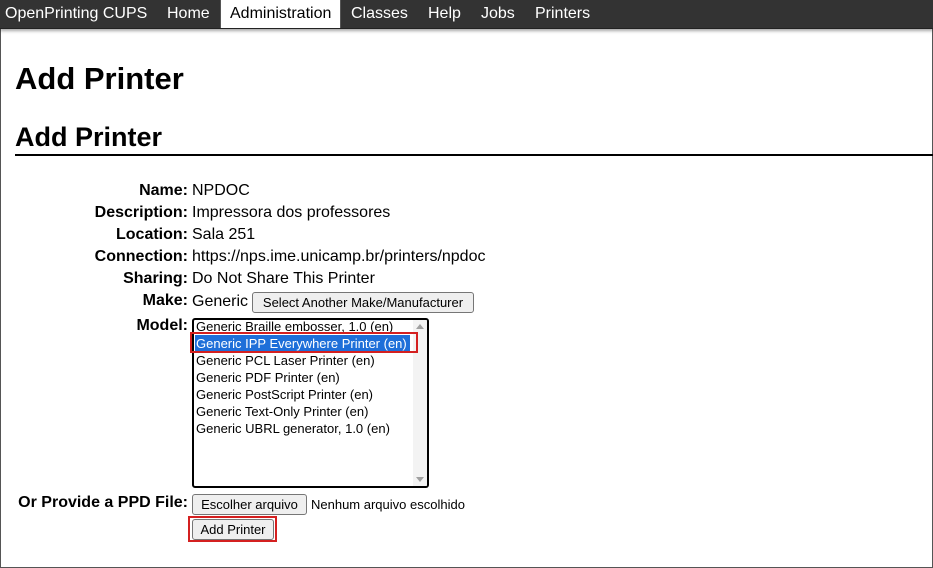 The width and height of the screenshot is (933, 568). Describe the element at coordinates (420, 326) in the screenshot. I see `scroll-up-arrow-icon` at that location.